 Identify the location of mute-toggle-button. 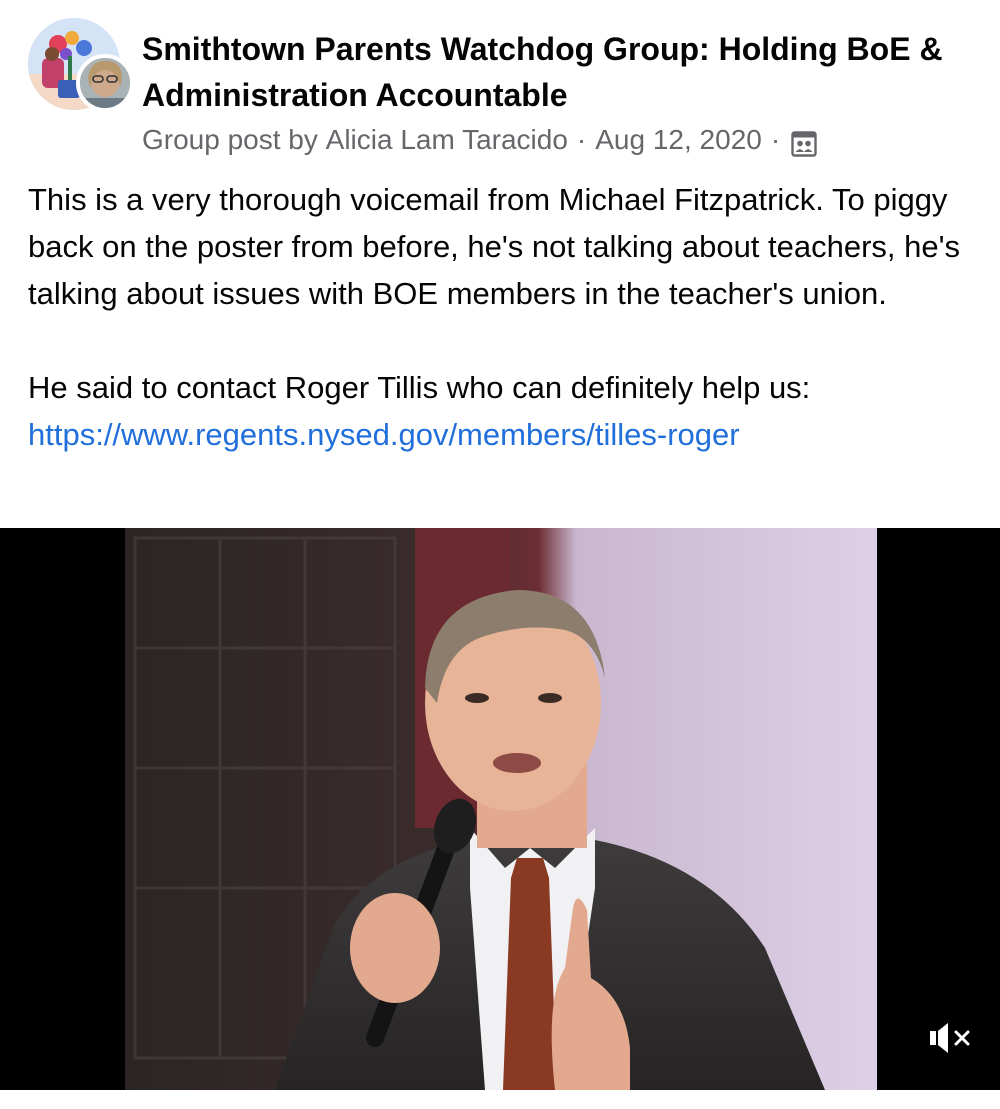
(950, 1038).